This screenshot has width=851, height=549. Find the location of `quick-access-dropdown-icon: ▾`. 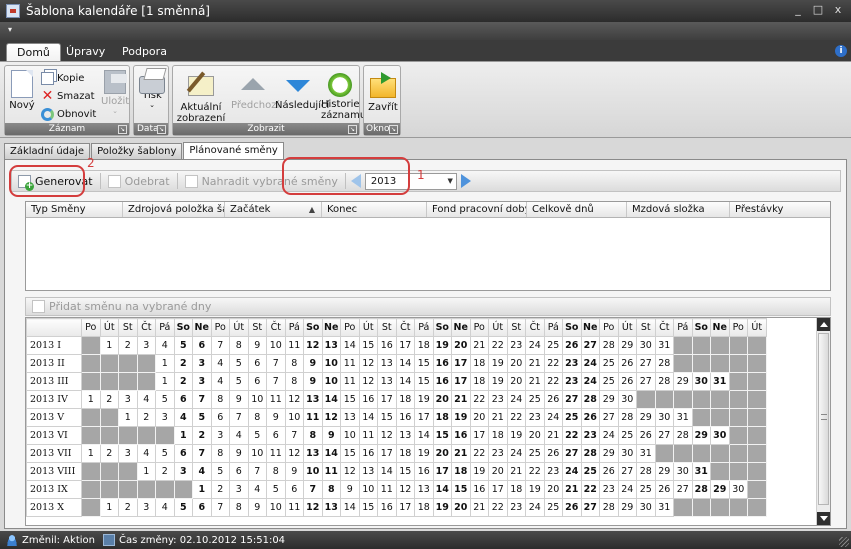

quick-access-dropdown-icon: ▾ is located at coordinates (10, 30).